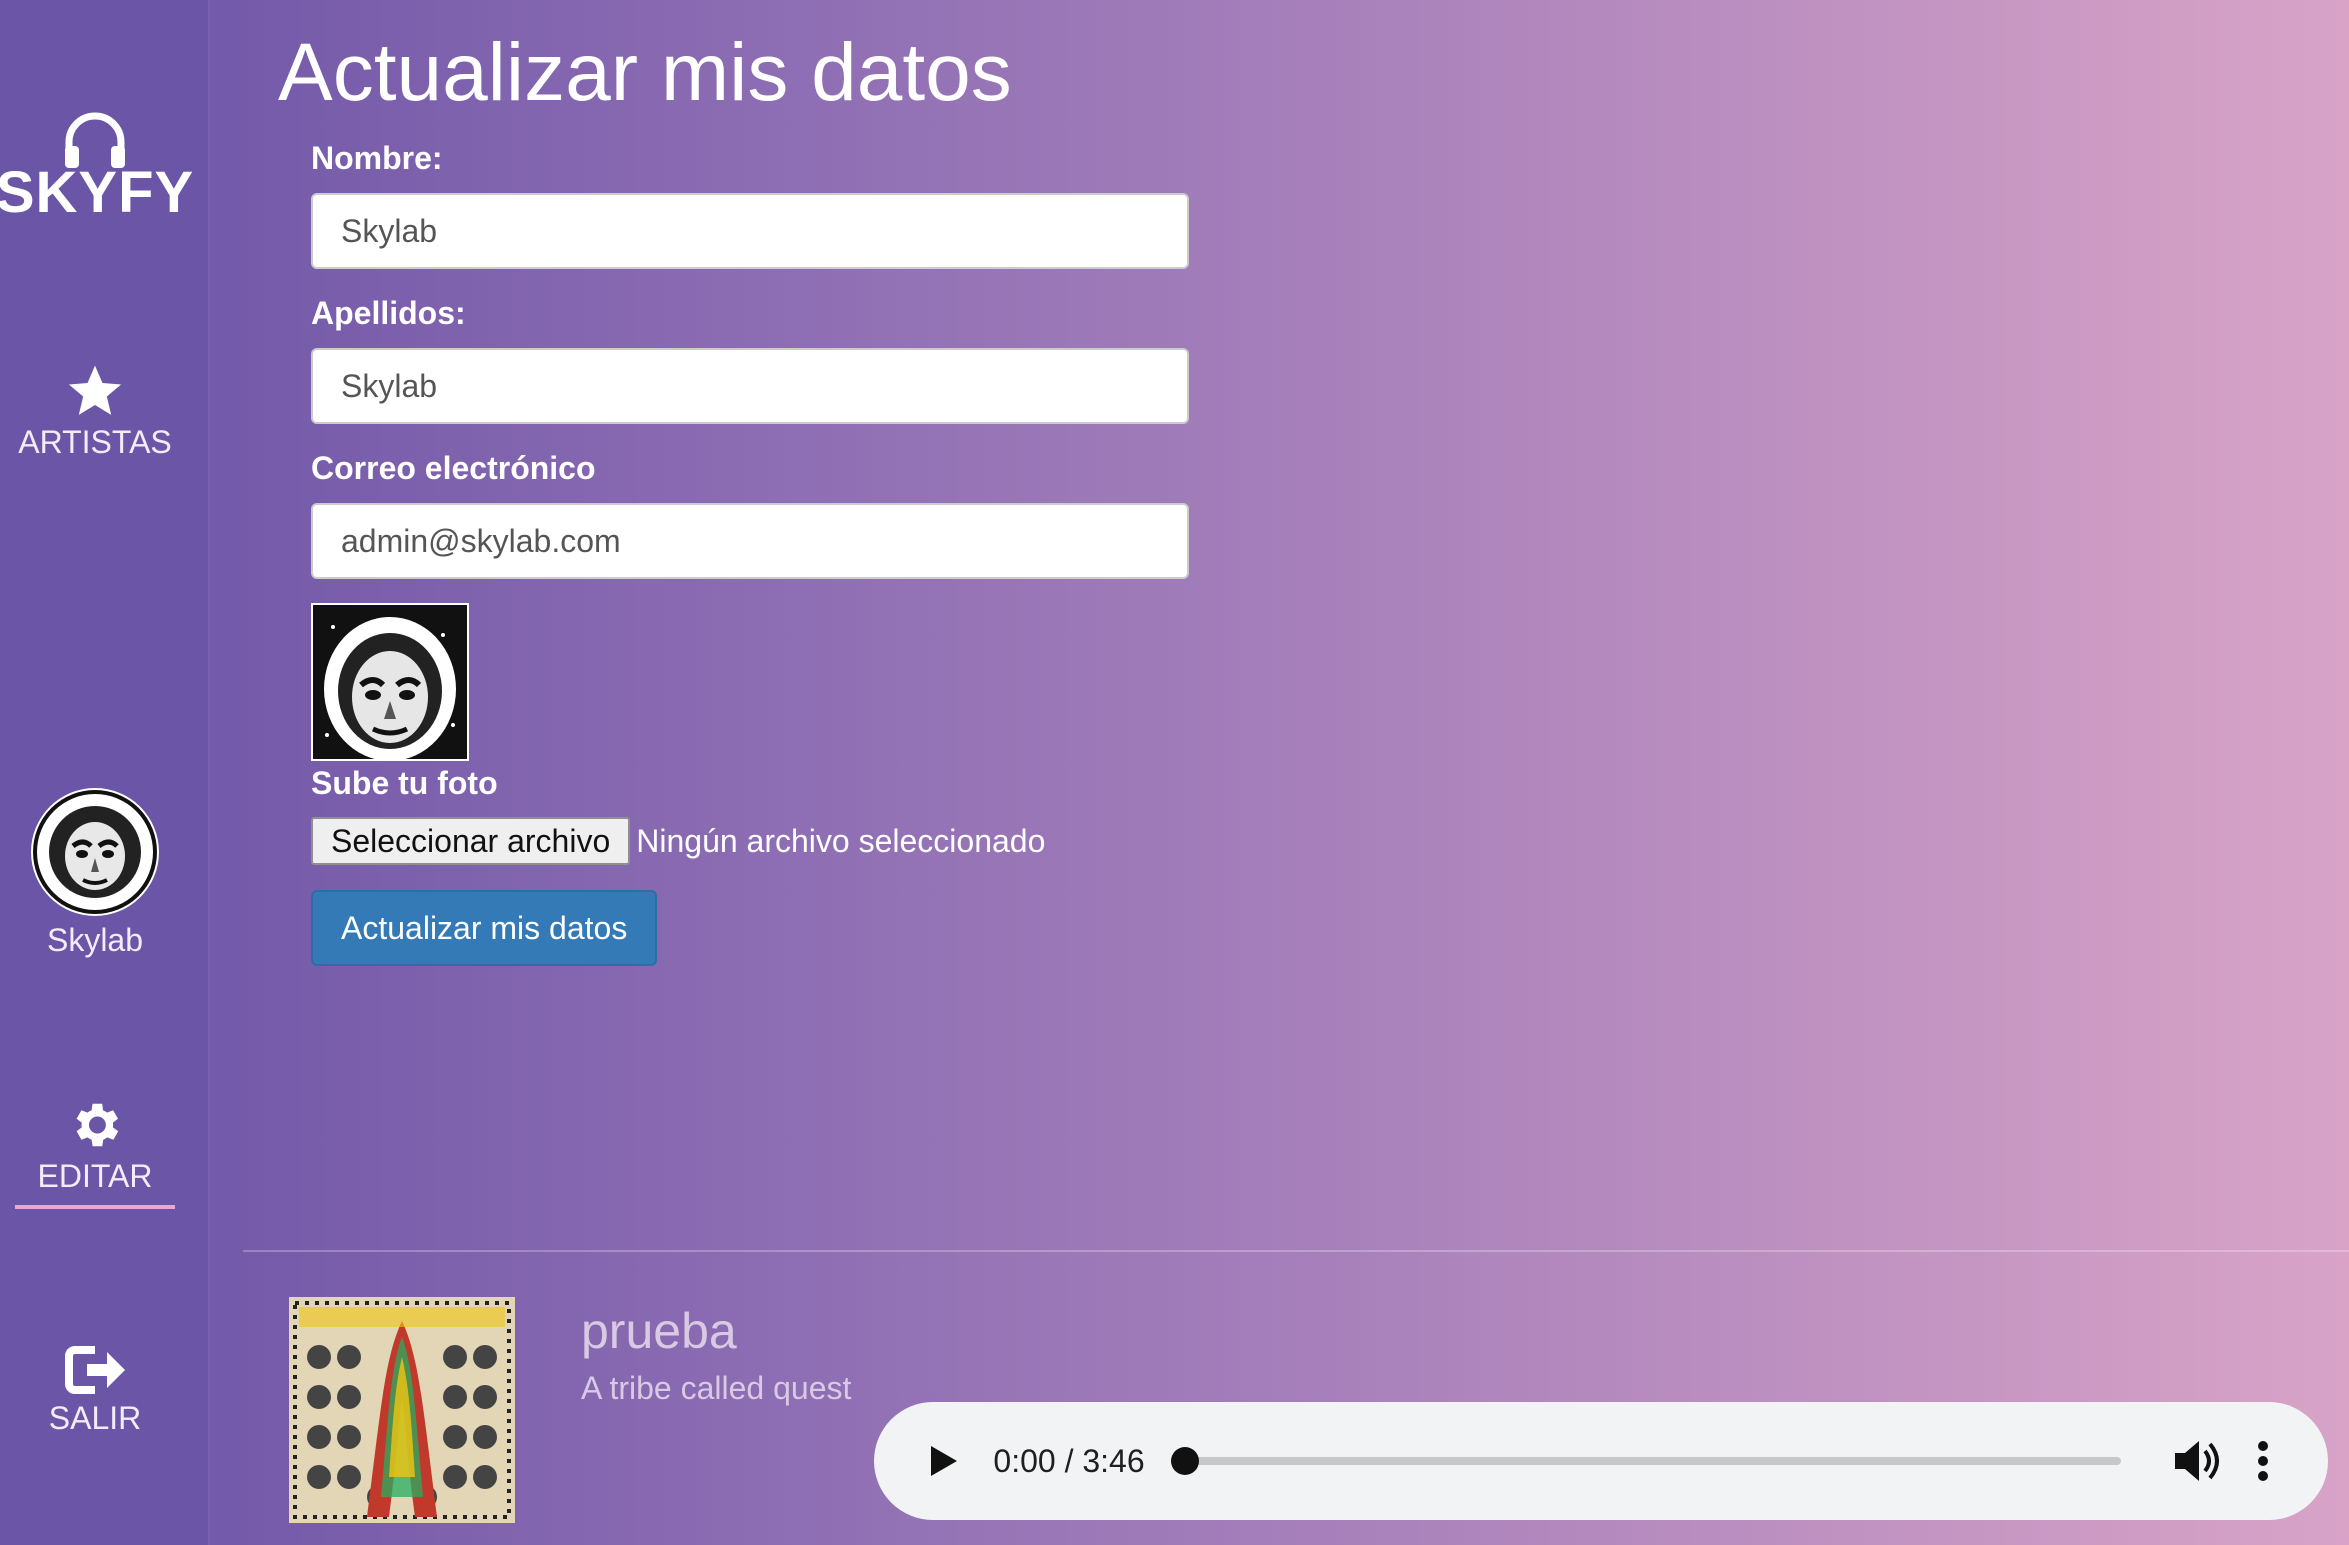  I want to click on track-title: prueba, so click(659, 1331).